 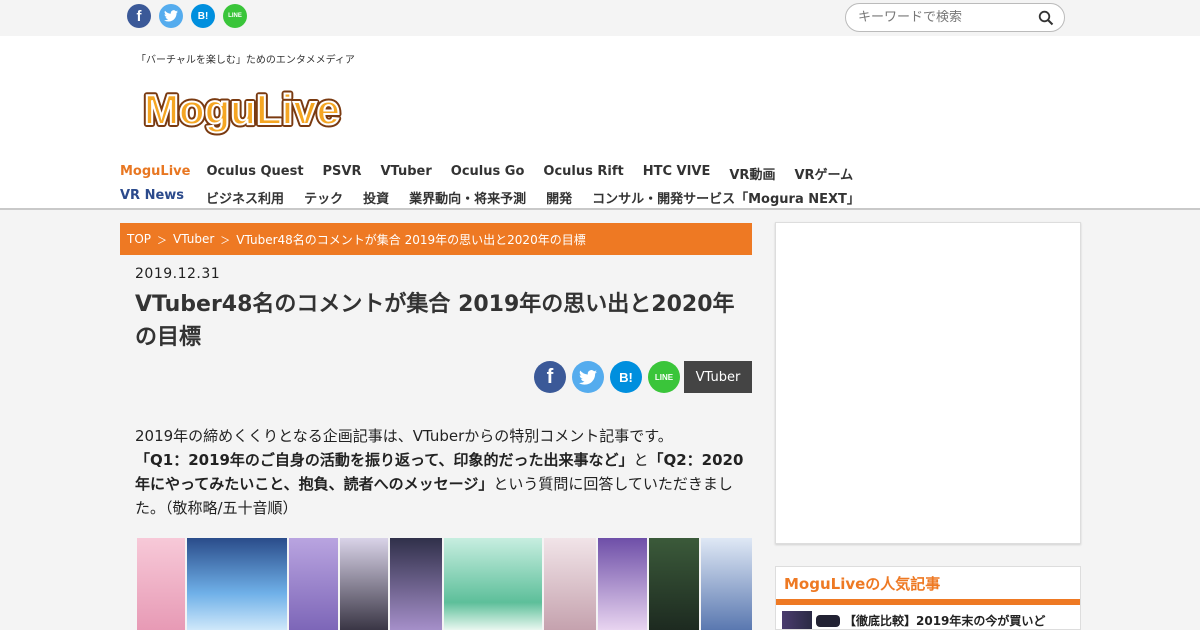 I want to click on breadcrumb-current: VTuber48名のコメントが集合 2019年の思い出と2020年の目標, so click(x=411, y=239).